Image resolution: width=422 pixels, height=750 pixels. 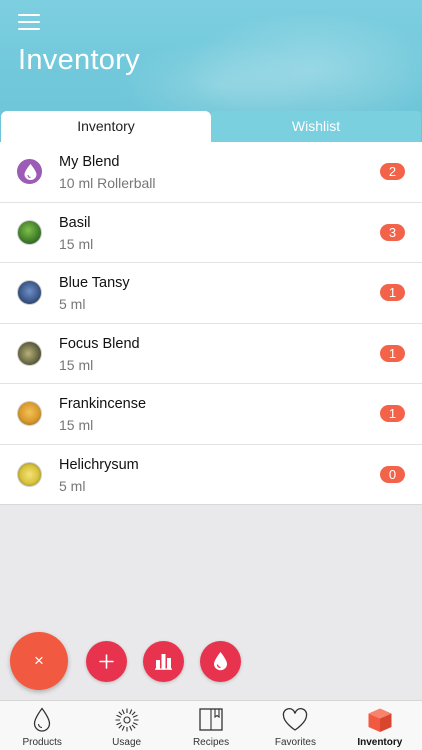 I want to click on page-title: Inventory, so click(x=79, y=60).